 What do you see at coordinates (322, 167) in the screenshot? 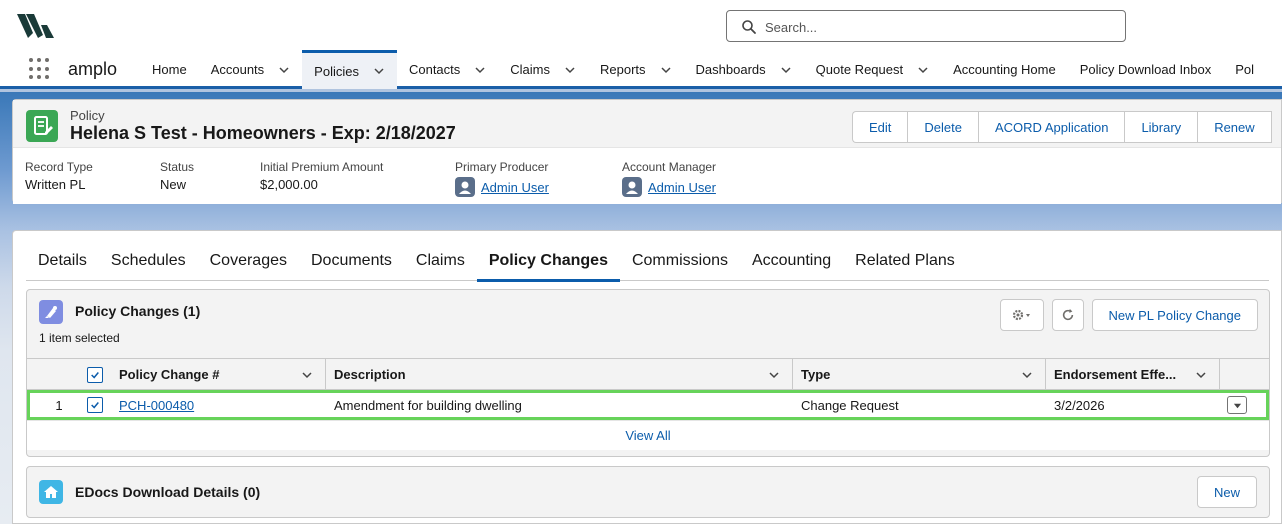
I see `field-label: Initial Premium Amount` at bounding box center [322, 167].